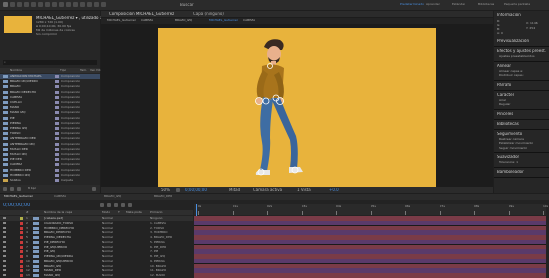 This screenshot has height=278, width=549. Describe the element at coordinates (58, 256) in the screenshot. I see `layer-name: PIERNA_IZQUIERDA` at that location.